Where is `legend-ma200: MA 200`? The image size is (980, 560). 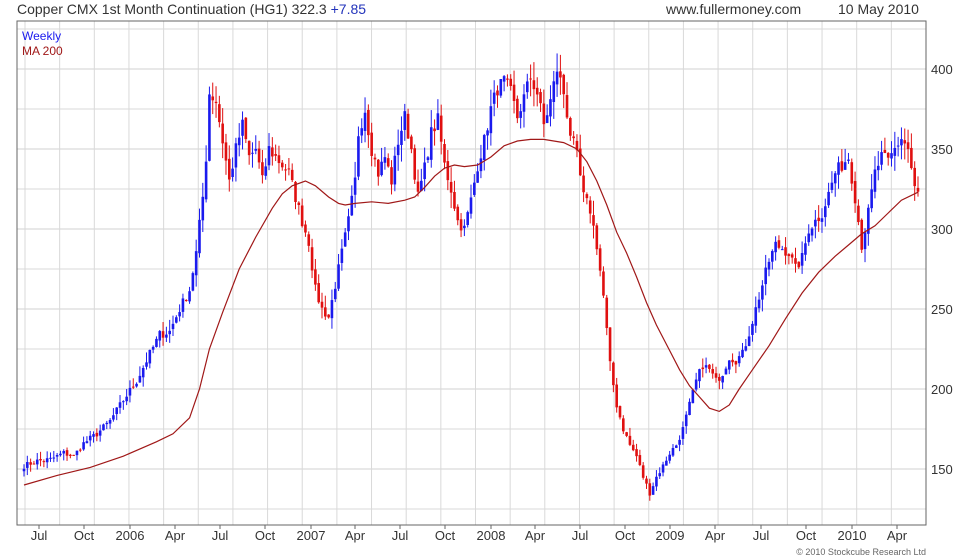
legend-ma200: MA 200 is located at coordinates (42, 51).